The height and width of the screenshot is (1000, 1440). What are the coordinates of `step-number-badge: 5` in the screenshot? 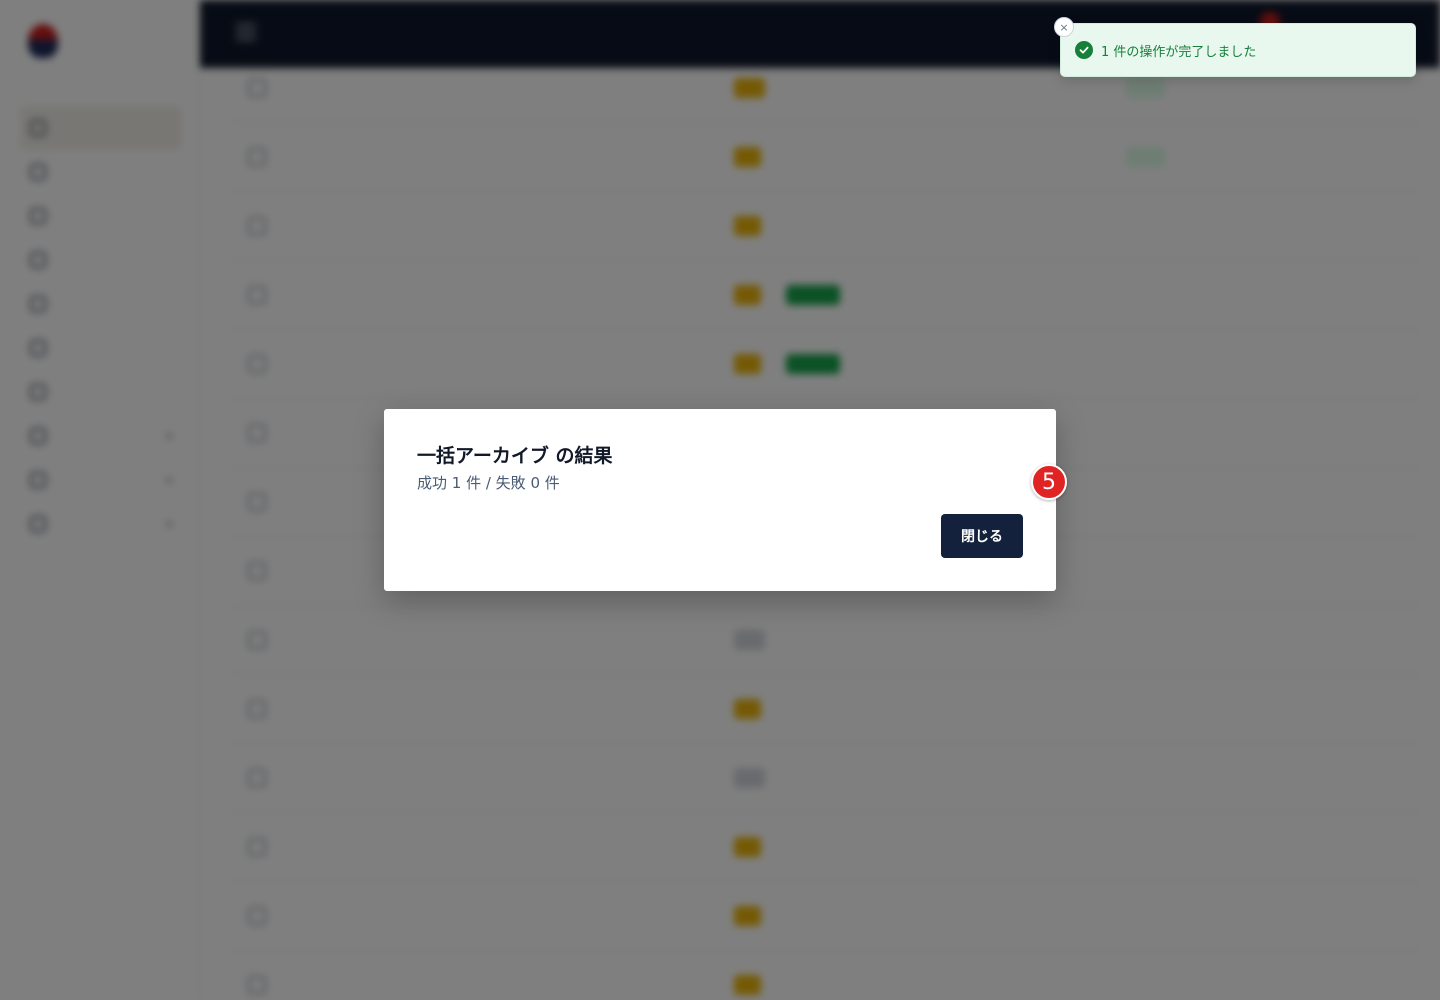 It's located at (1049, 482).